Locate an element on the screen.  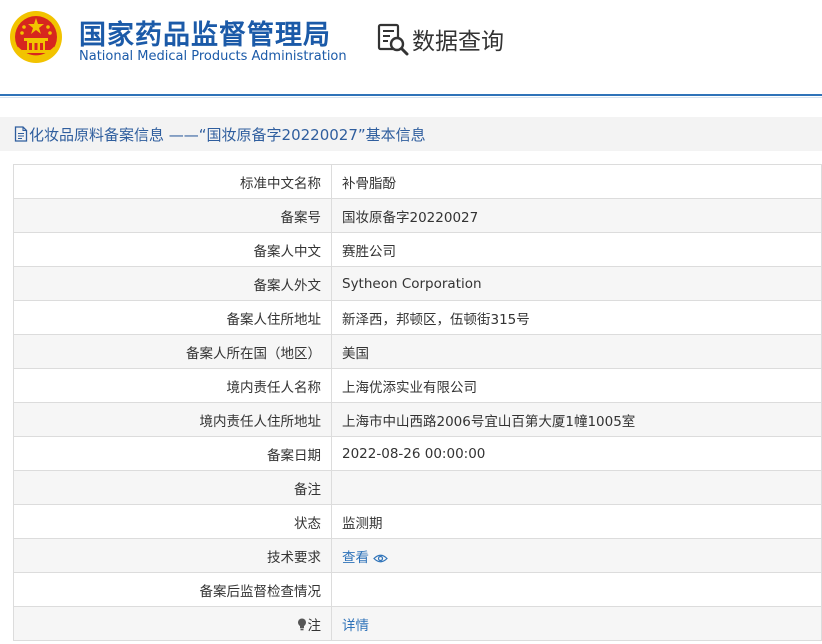
view-tech-requirements-link: 查看 is located at coordinates (365, 558).